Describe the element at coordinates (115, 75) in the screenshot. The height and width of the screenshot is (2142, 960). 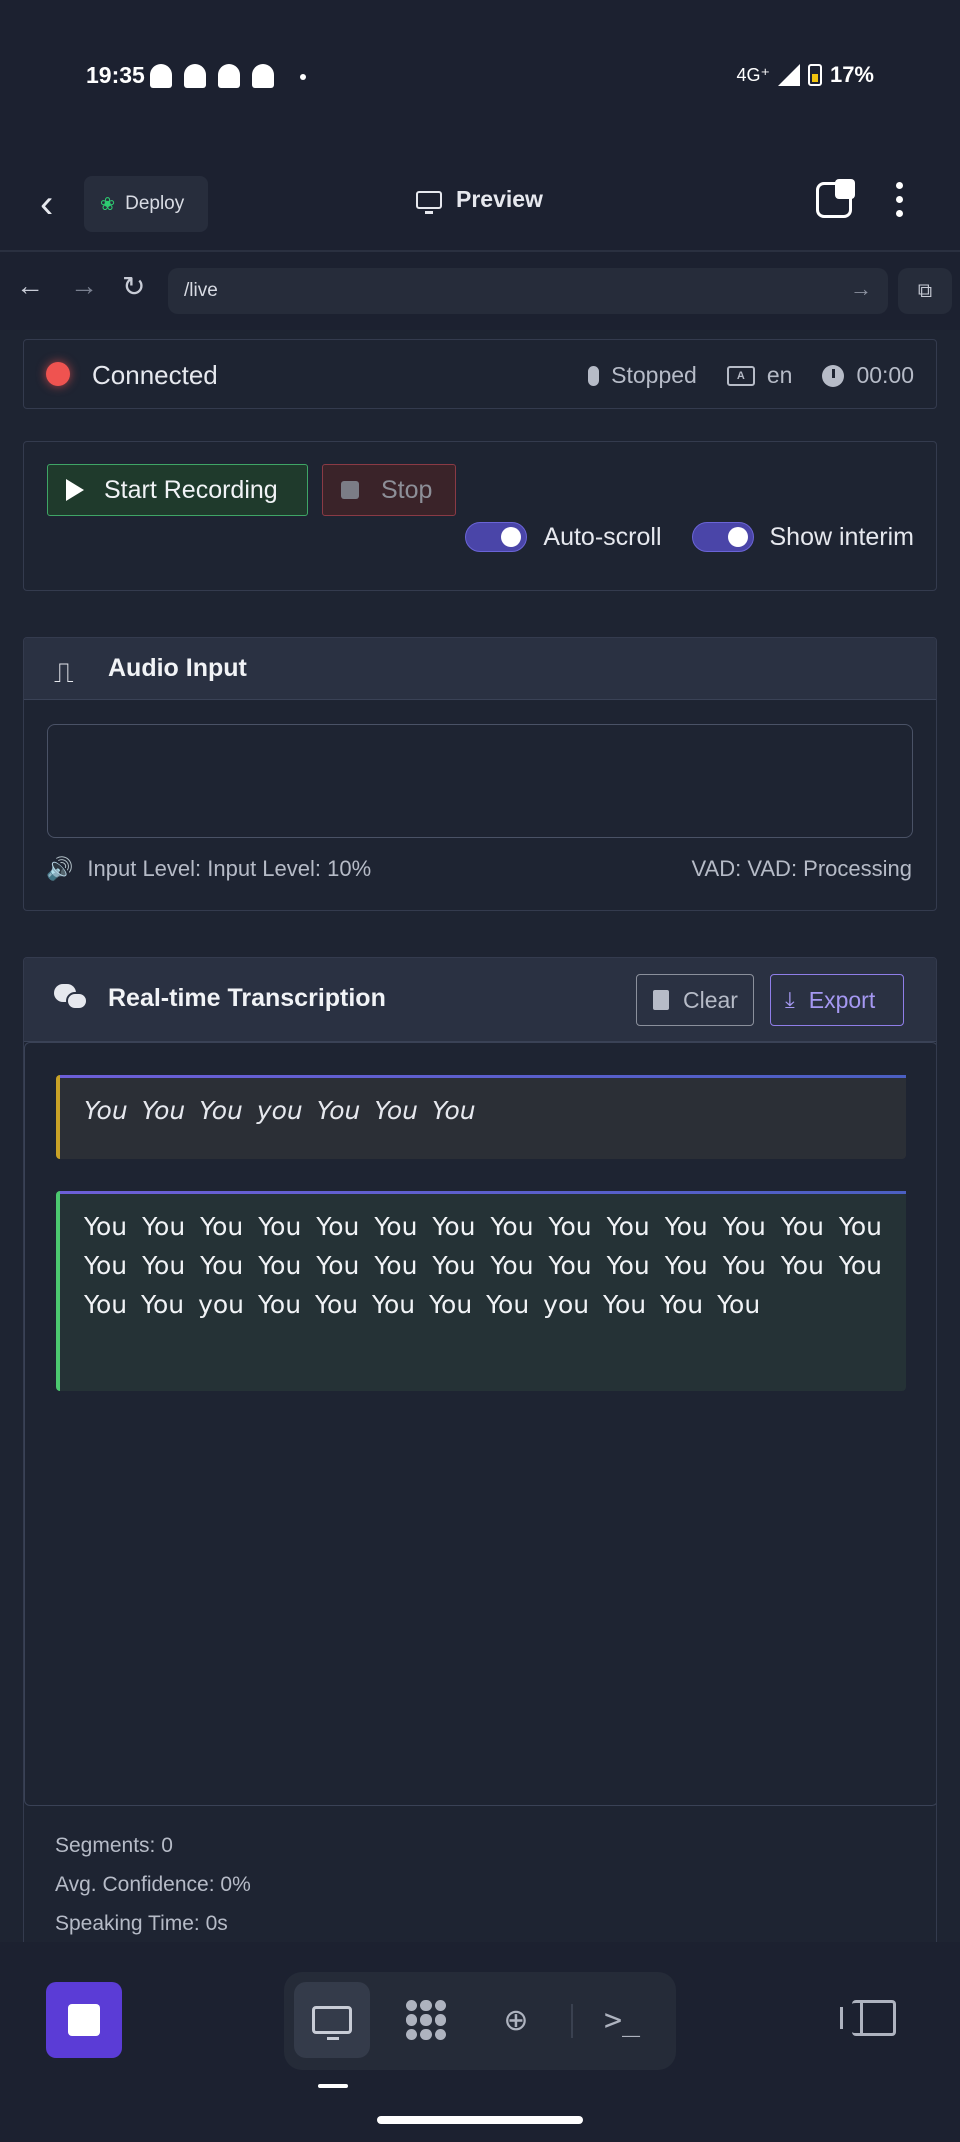
I see `clock-text: 19:35` at that location.